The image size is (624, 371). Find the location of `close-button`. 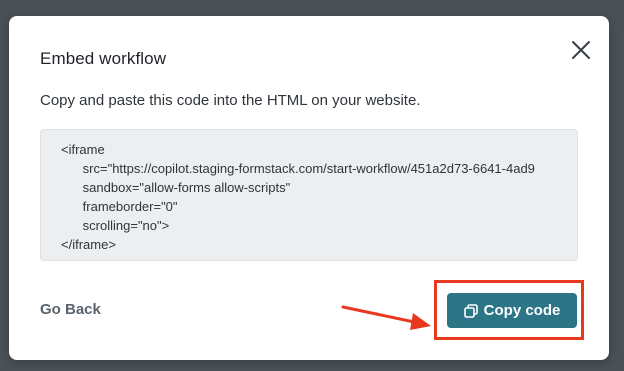

close-button is located at coordinates (581, 50).